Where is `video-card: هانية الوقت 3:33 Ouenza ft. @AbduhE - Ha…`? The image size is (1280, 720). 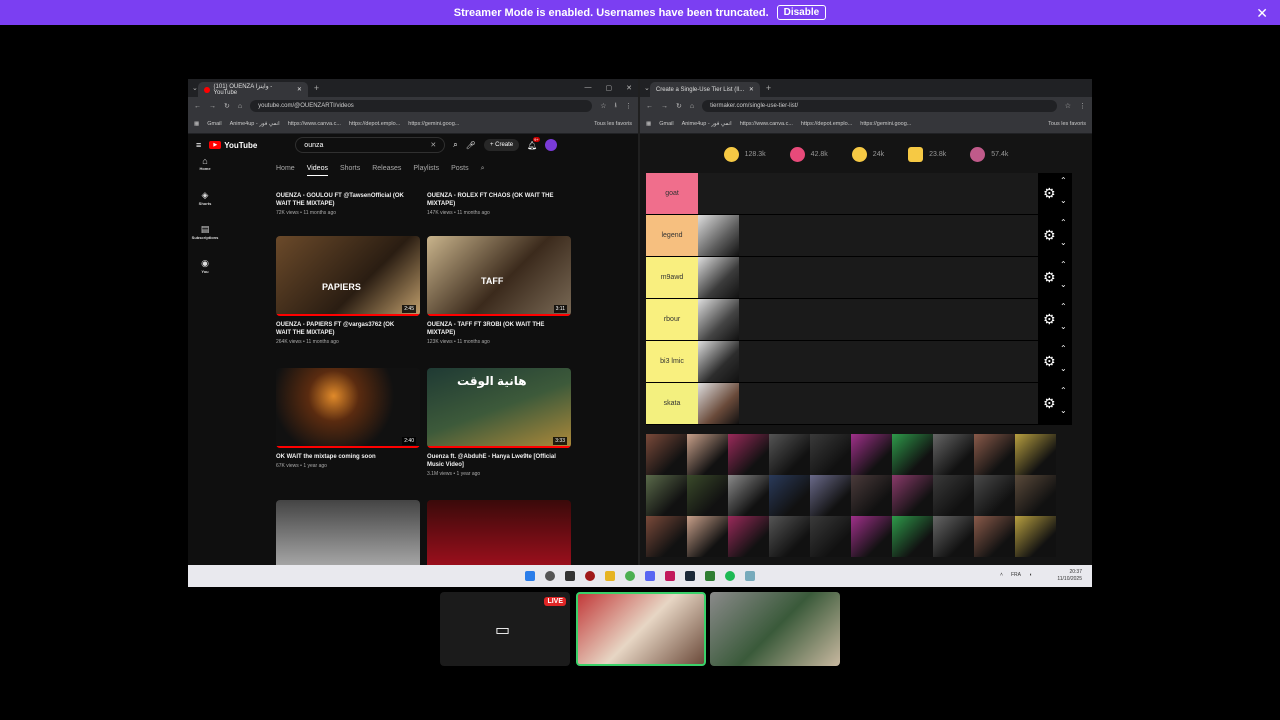
video-card: هانية الوقت 3:33 Ouenza ft. @AbduhE - Ha… is located at coordinates (499, 422).